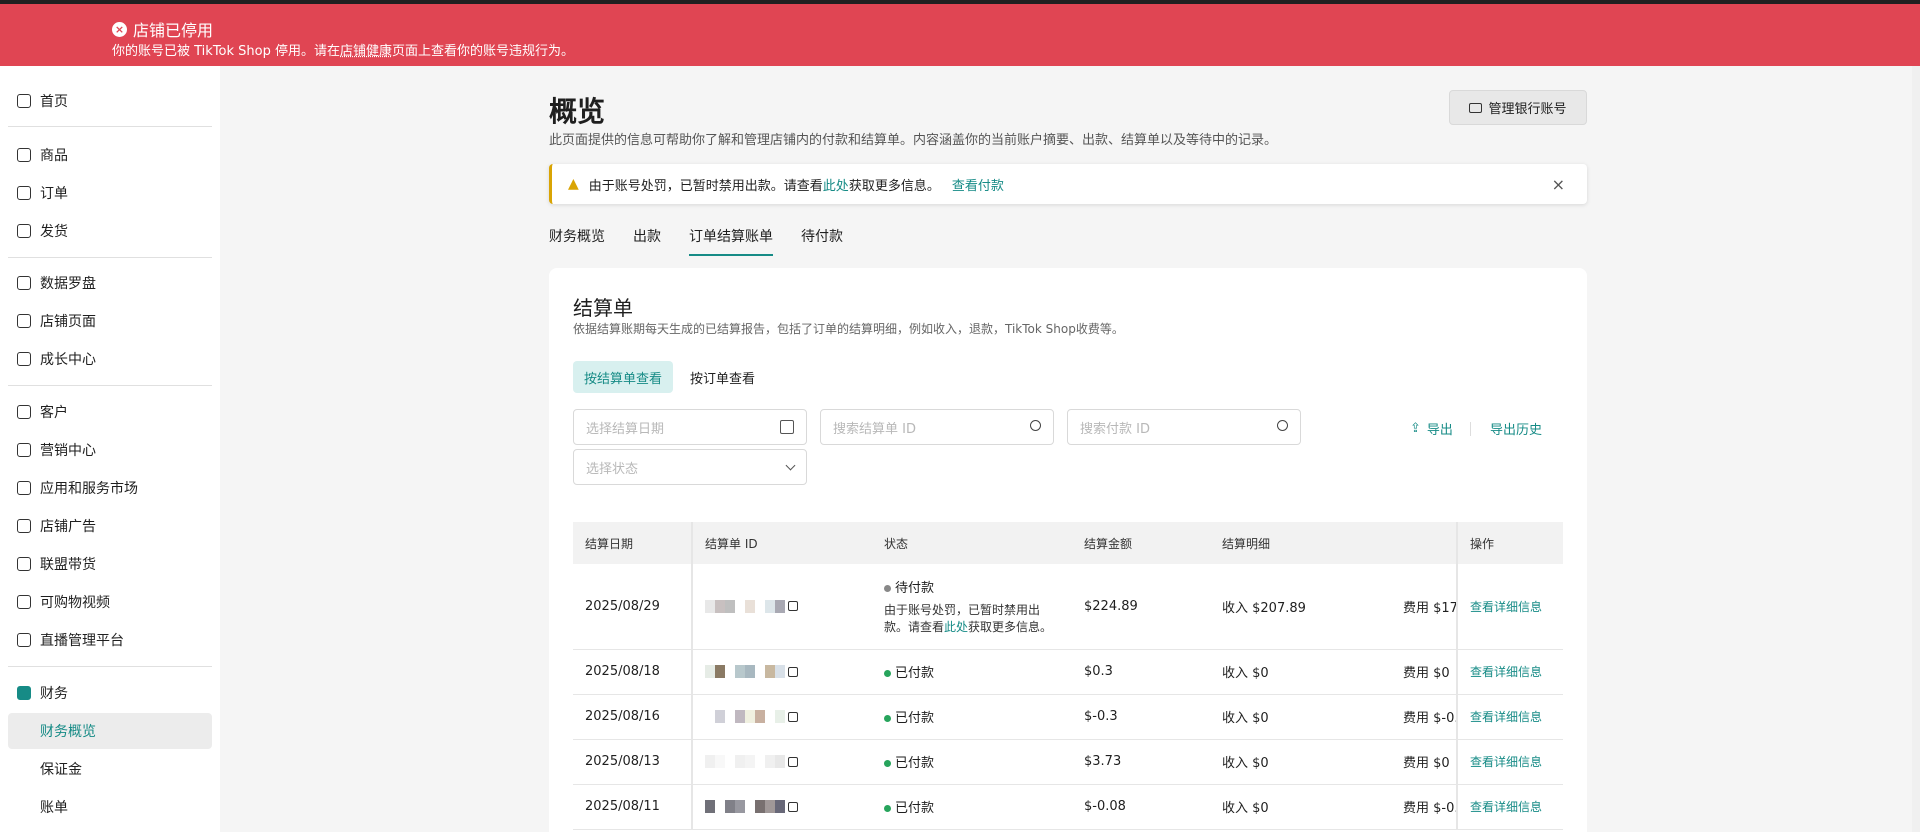 Image resolution: width=1920 pixels, height=832 pixels. Describe the element at coordinates (1439, 430) in the screenshot. I see `export-label: 导出` at that location.